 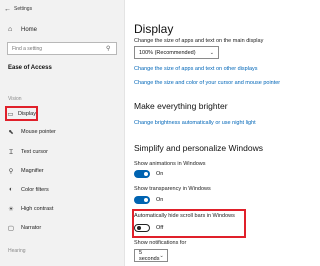 What do you see at coordinates (37, 208) in the screenshot?
I see `sidebar-item-label: High contrast` at bounding box center [37, 208].